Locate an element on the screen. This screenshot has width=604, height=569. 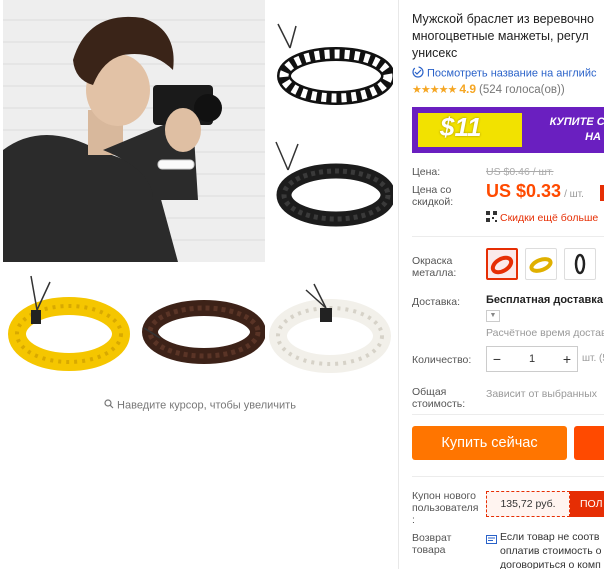
translate-icon is located at coordinates (418, 73).